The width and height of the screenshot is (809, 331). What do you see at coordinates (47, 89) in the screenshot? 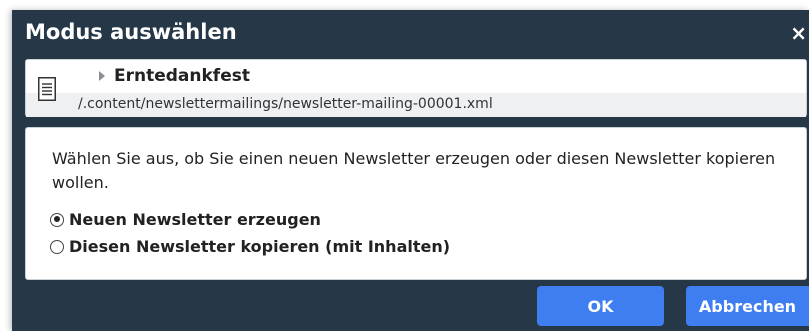
I see `document-icon` at bounding box center [47, 89].